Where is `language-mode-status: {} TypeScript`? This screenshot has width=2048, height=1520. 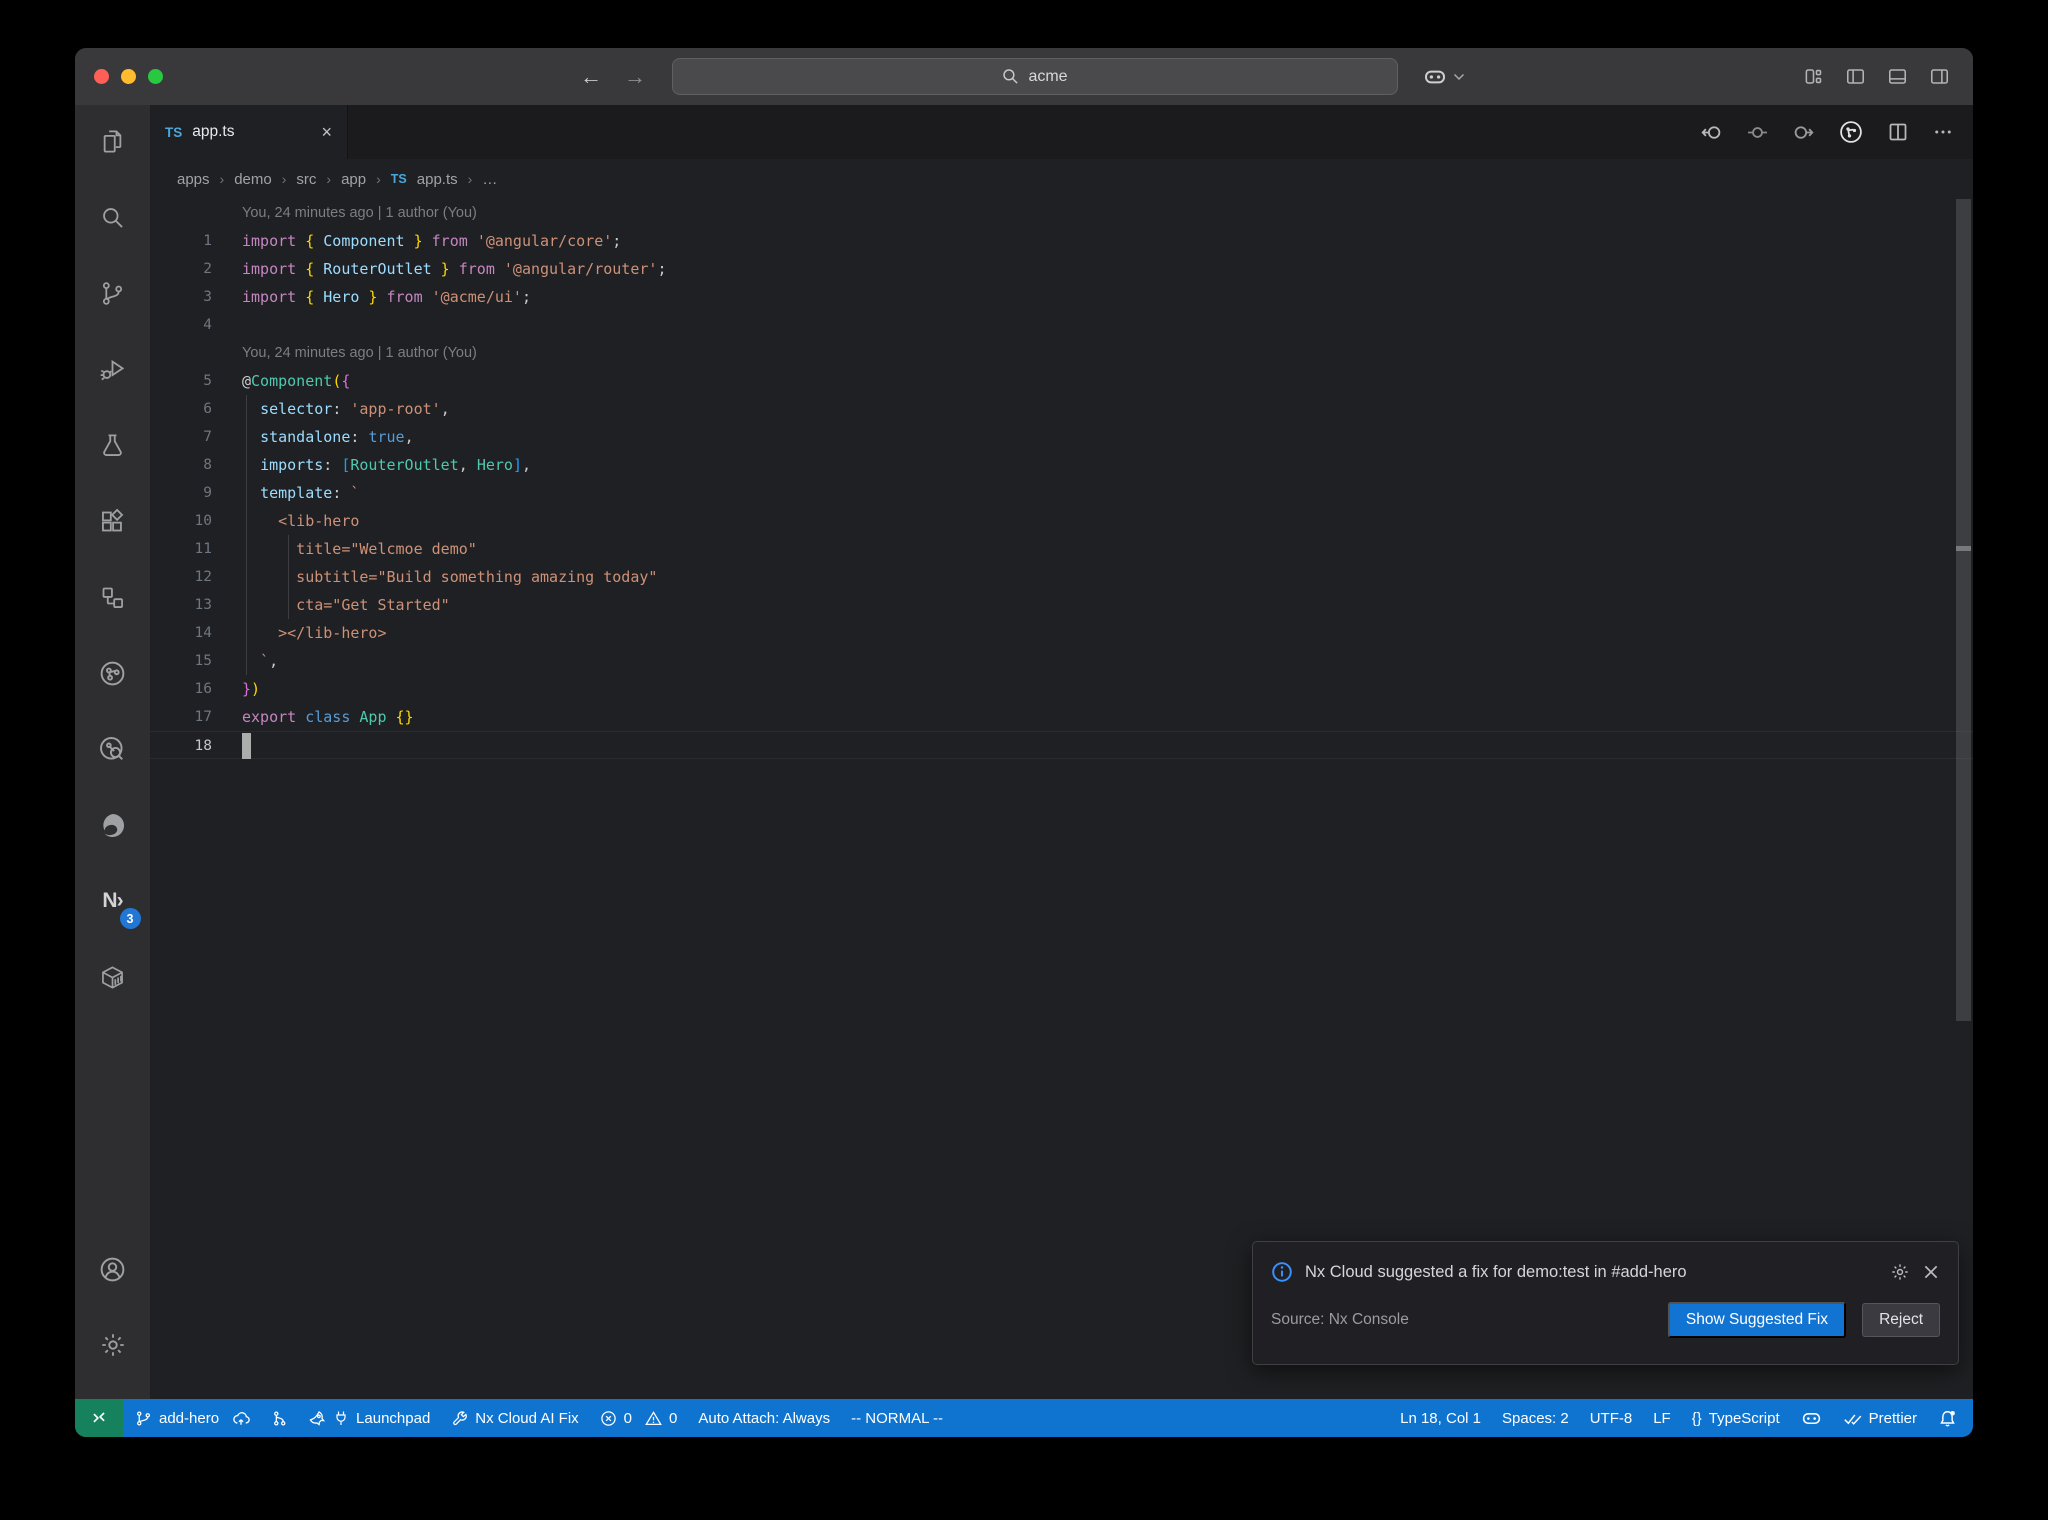
language-mode-status: {} TypeScript is located at coordinates (1736, 1418).